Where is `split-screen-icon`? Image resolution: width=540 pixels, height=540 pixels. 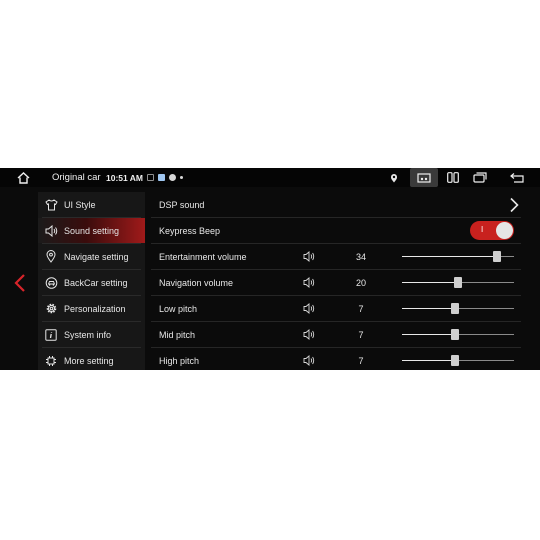
split-screen-icon is located at coordinates (453, 177).